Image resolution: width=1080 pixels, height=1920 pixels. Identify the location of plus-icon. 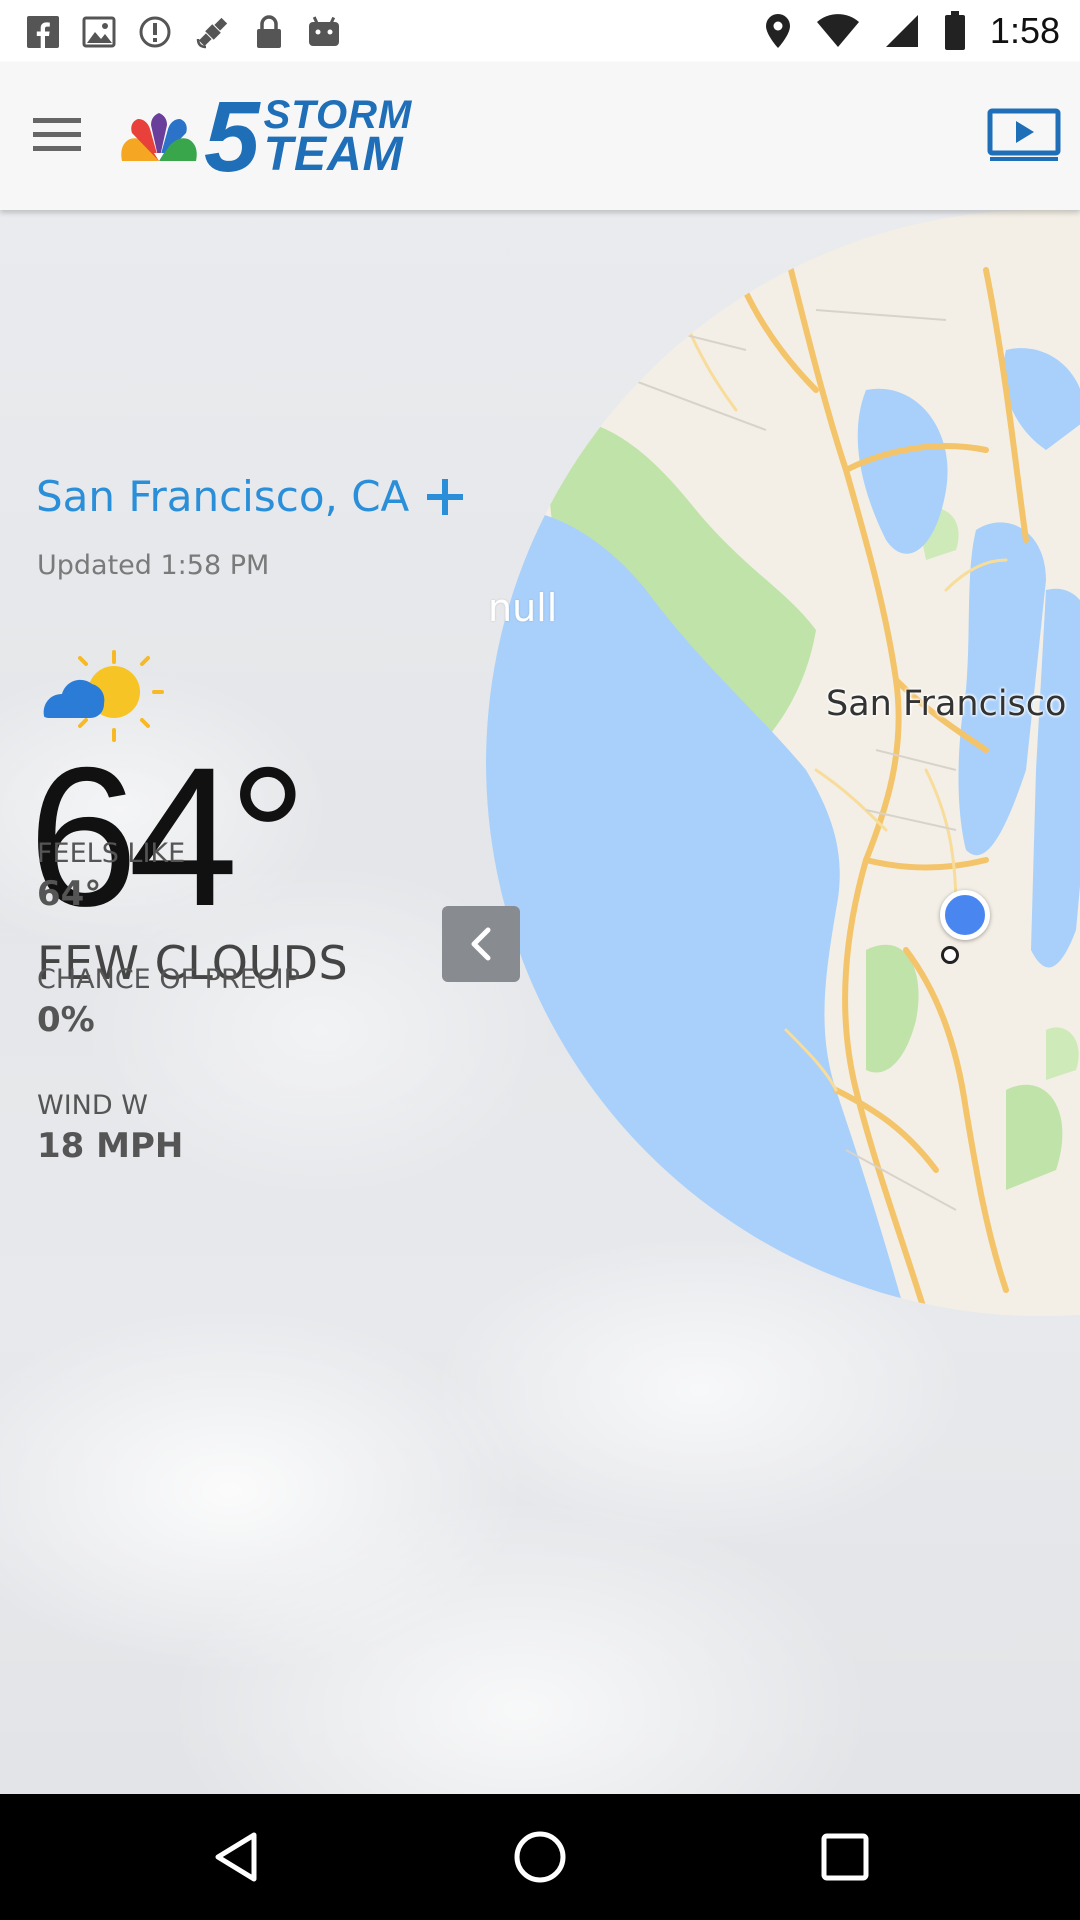
(445, 496).